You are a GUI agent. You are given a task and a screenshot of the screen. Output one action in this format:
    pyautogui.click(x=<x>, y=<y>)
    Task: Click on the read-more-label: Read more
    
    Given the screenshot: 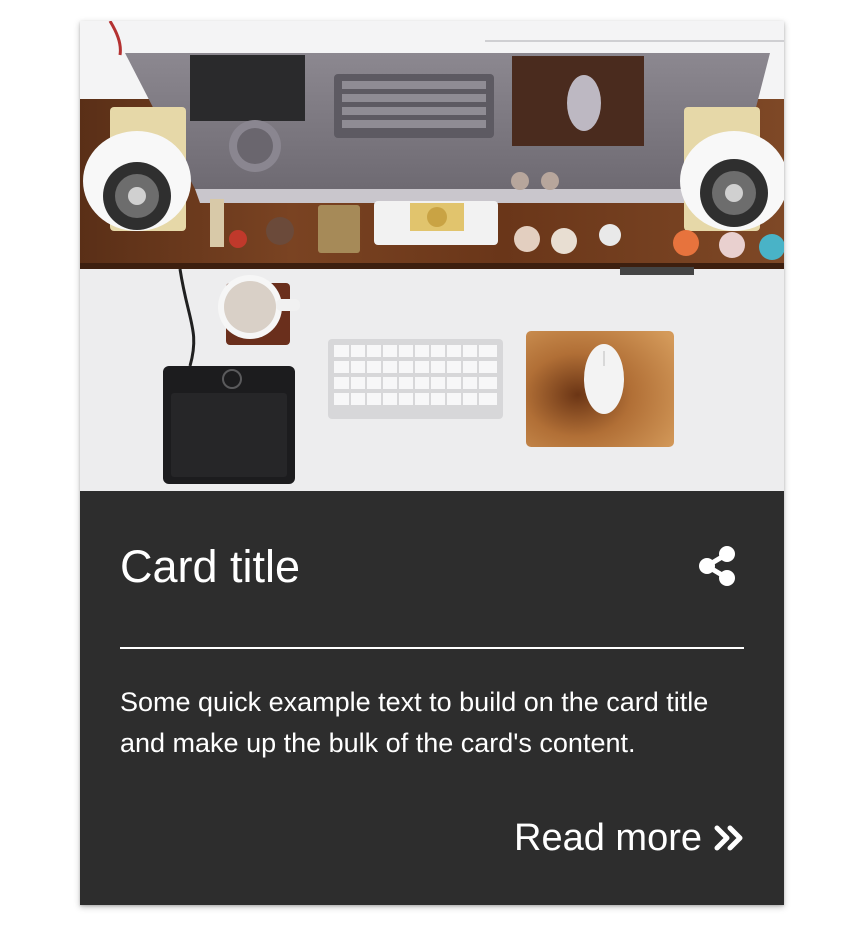 What is the action you would take?
    pyautogui.click(x=608, y=838)
    